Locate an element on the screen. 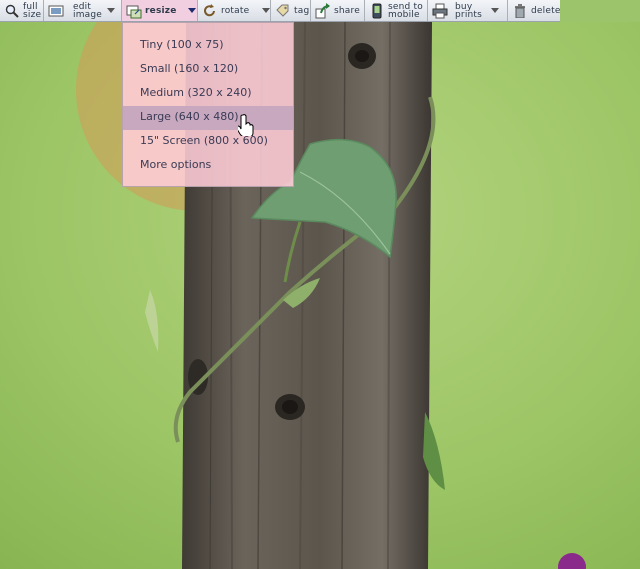 The image size is (640, 569). edit-image-button: edit image is located at coordinates (83, 10).